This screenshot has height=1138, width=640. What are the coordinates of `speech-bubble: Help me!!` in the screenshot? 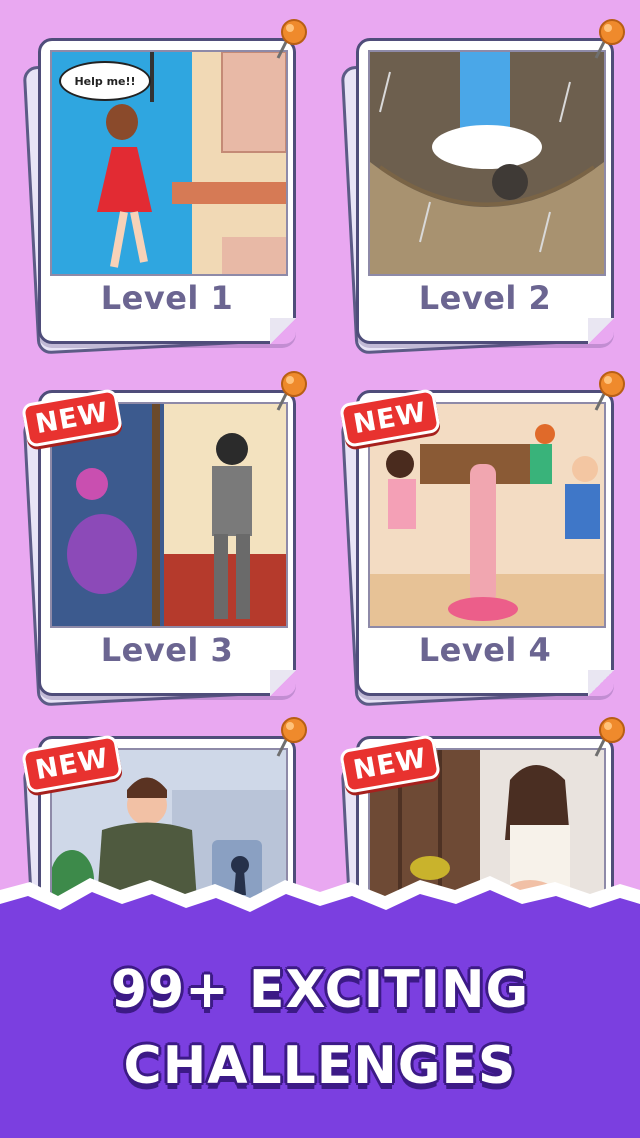 It's located at (105, 81).